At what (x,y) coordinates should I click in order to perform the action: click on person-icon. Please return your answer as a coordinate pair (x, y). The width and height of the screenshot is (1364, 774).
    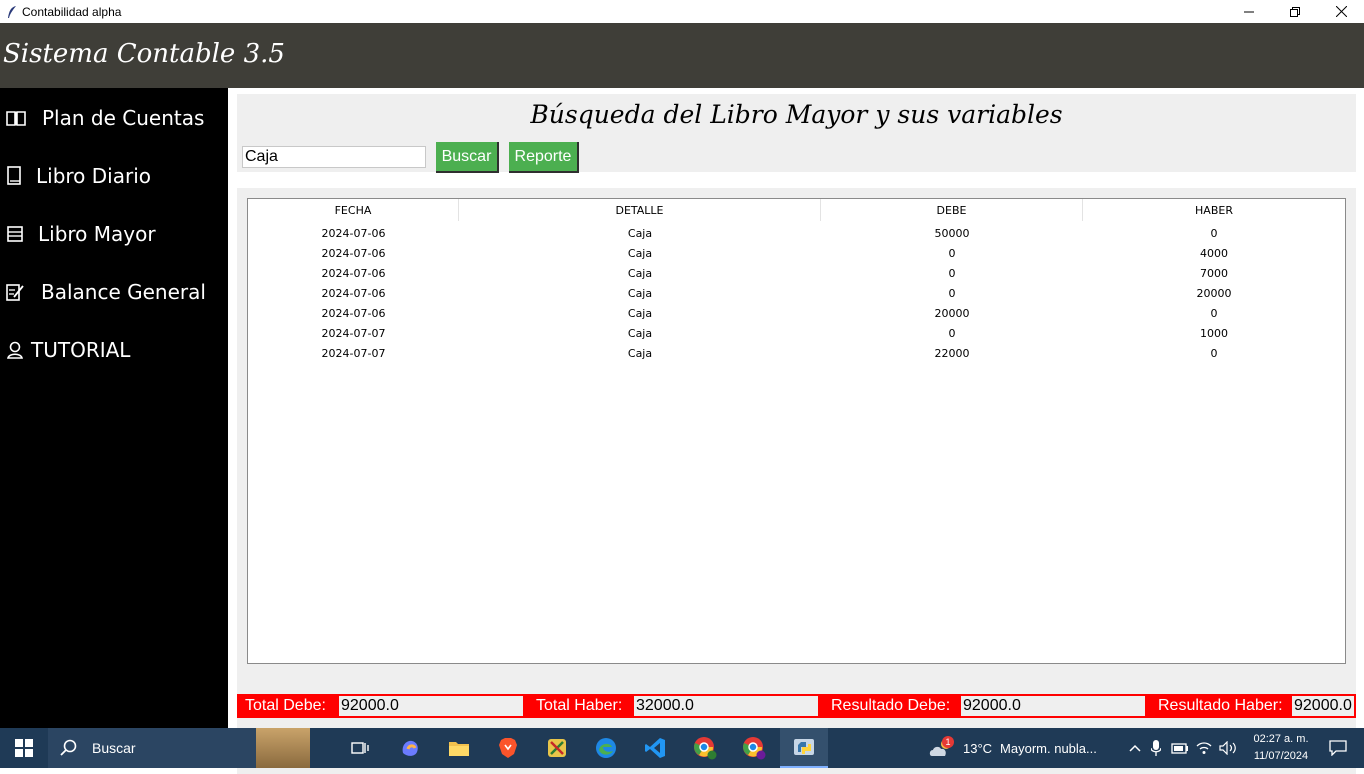
    Looking at the image, I should click on (15, 350).